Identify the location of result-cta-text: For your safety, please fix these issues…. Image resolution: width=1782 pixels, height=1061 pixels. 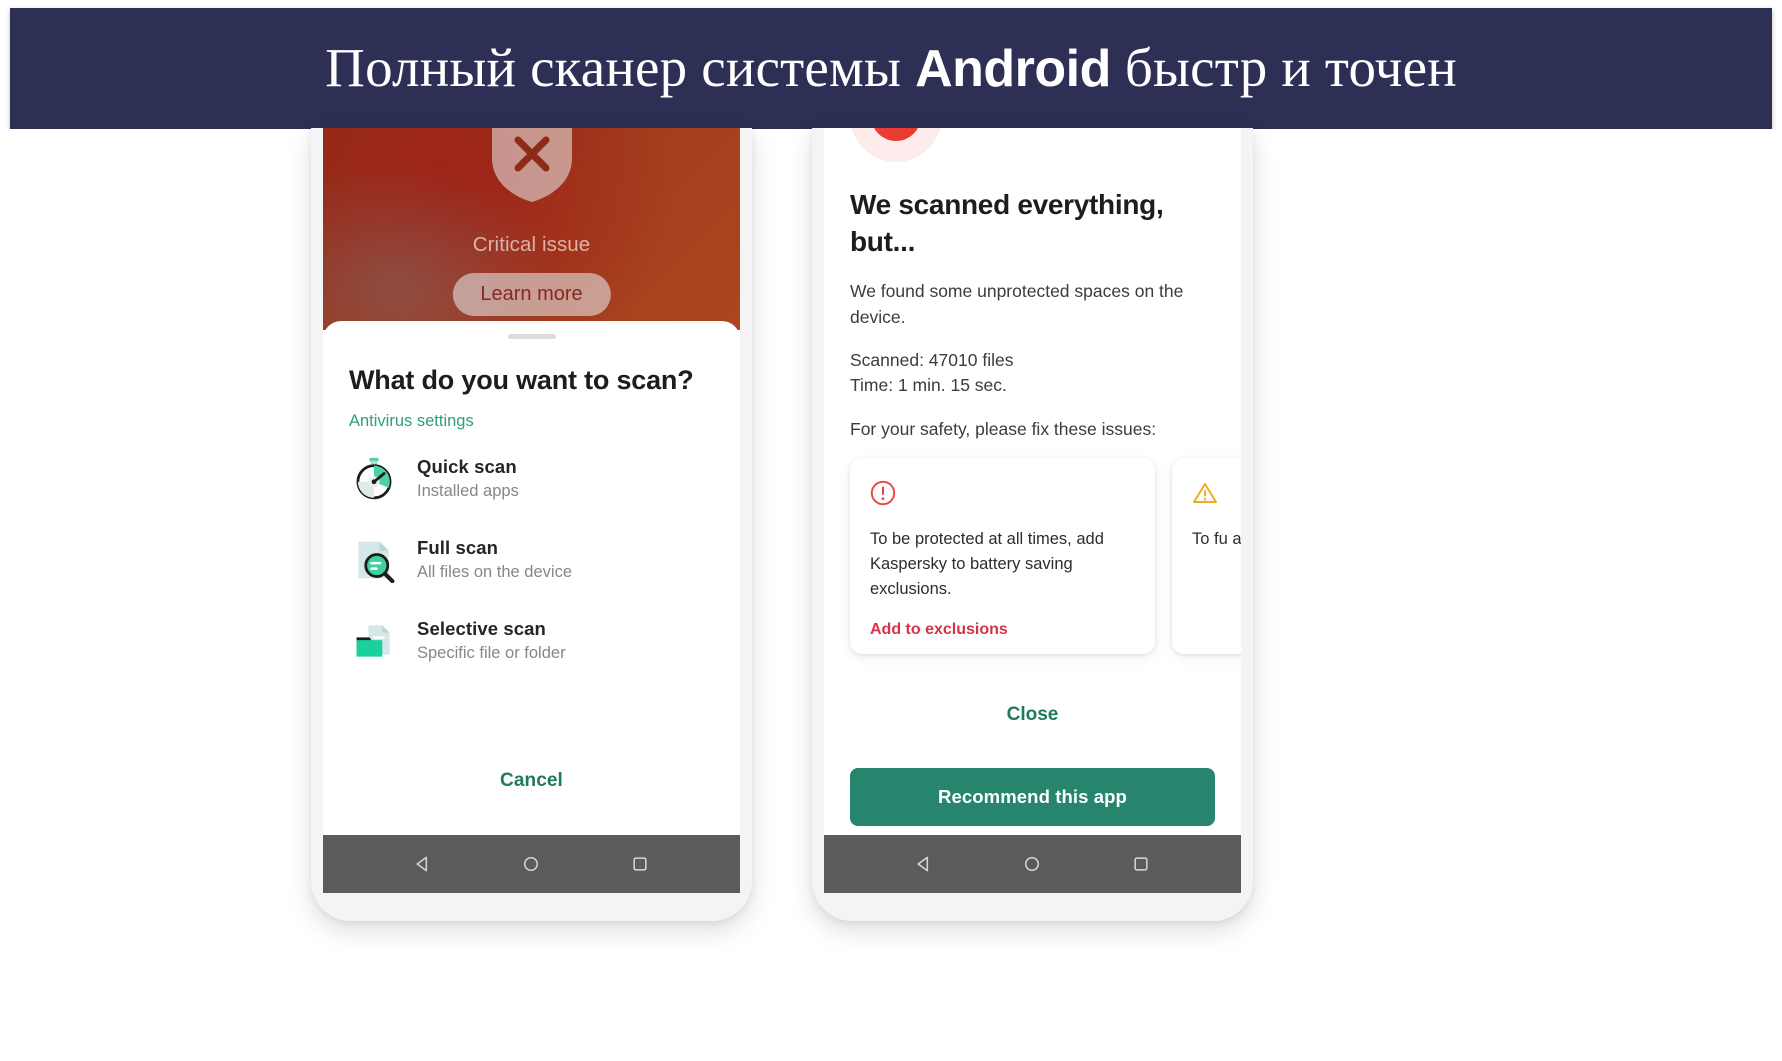
(1003, 428).